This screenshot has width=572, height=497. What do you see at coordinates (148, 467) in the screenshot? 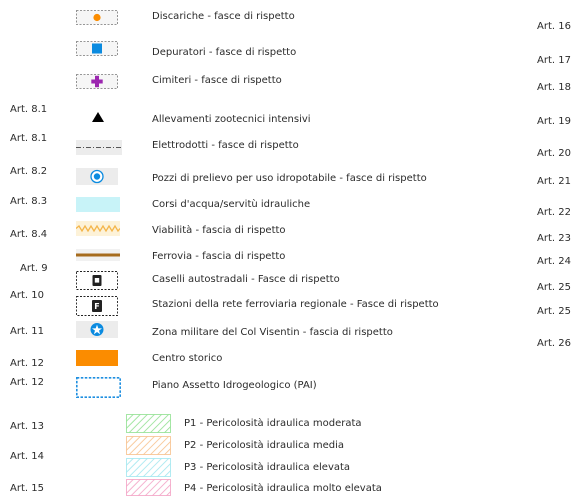
I see `p3-symbol` at bounding box center [148, 467].